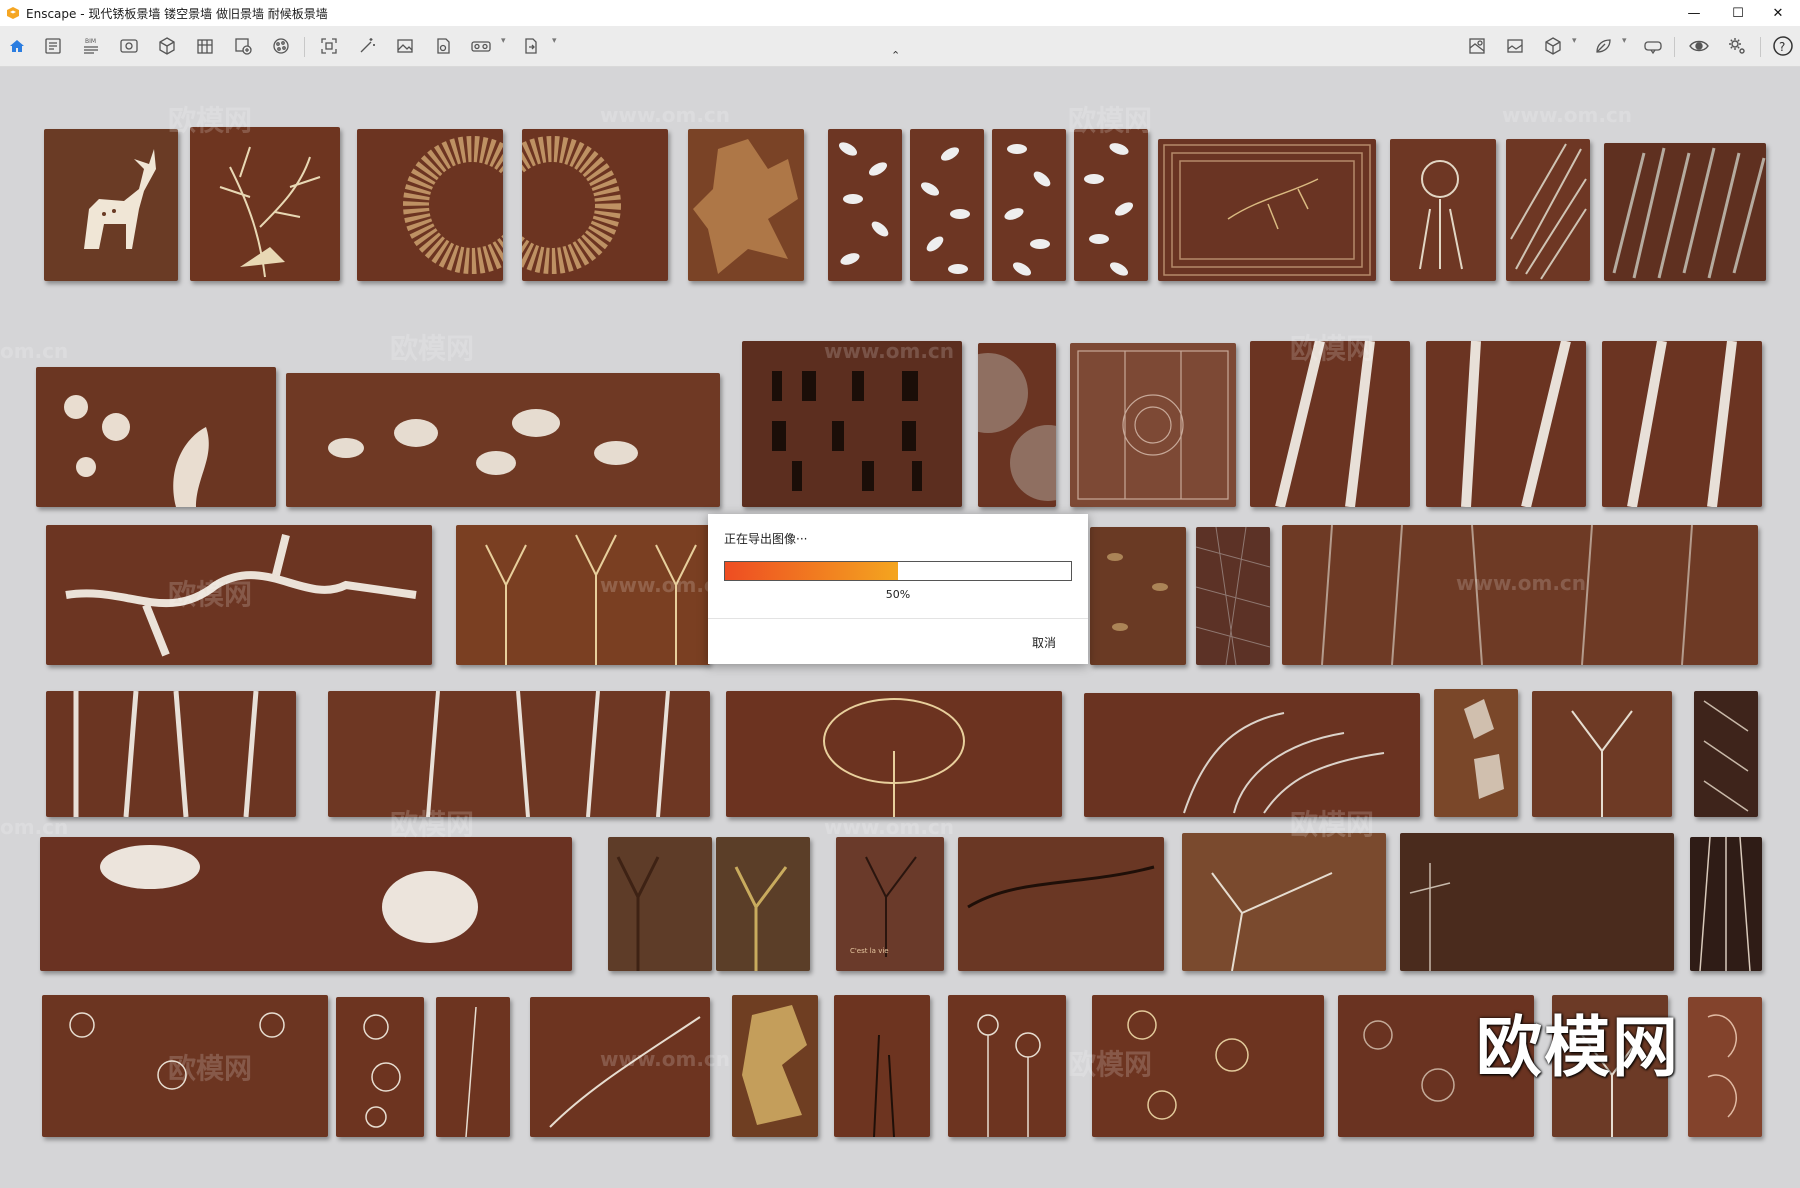 This screenshot has height=1188, width=1800. What do you see at coordinates (265, 204) in the screenshot?
I see `panel-branch-figure` at bounding box center [265, 204].